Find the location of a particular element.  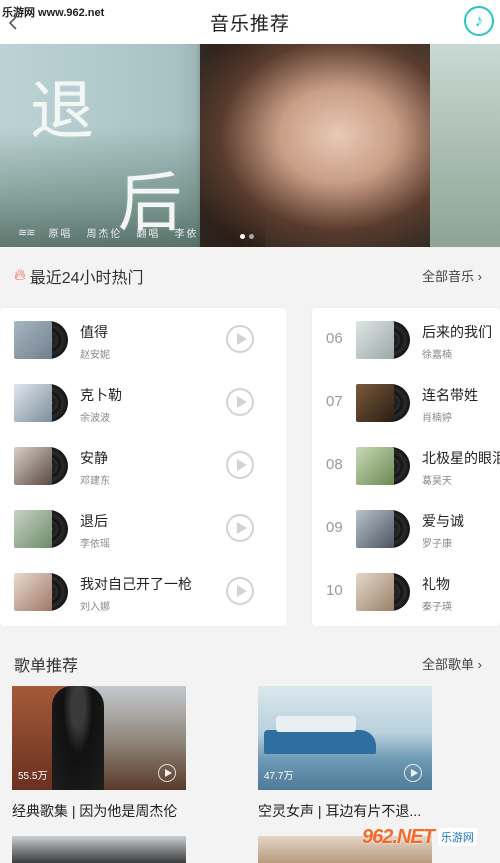

song-row: 10 礼物 秦子瑛 is located at coordinates (406, 591).